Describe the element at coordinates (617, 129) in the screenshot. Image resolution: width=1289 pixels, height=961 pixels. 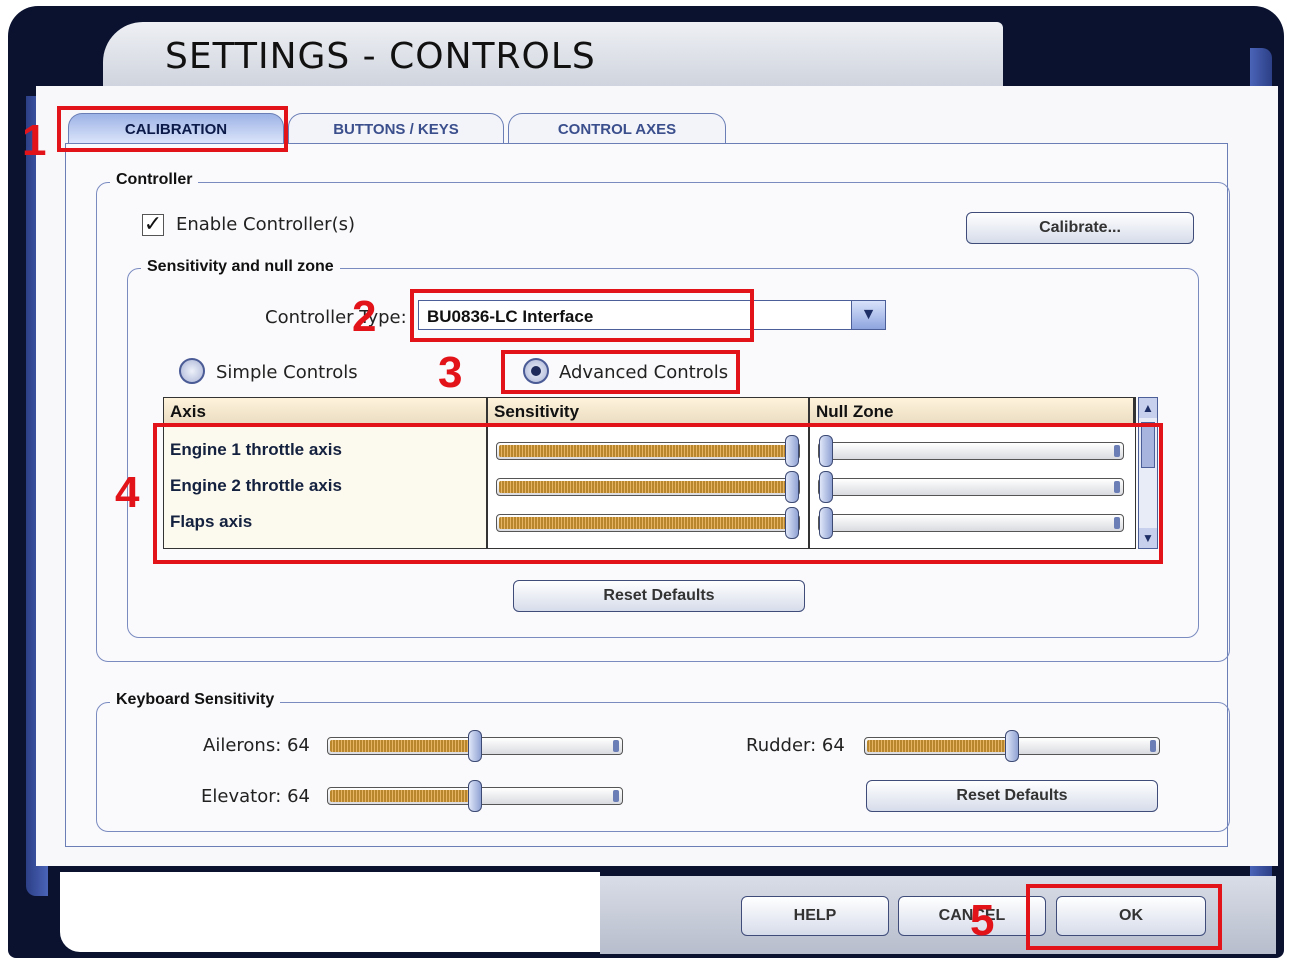
I see `tab-control-axes: CONTROL AXES` at that location.